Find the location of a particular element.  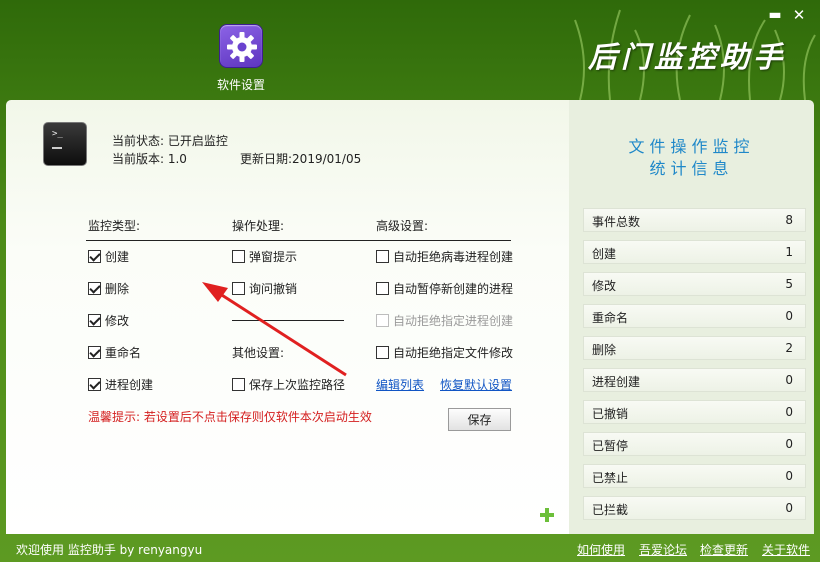

statistics-title: 文件操作监控 统计信息 is located at coordinates (691, 158).